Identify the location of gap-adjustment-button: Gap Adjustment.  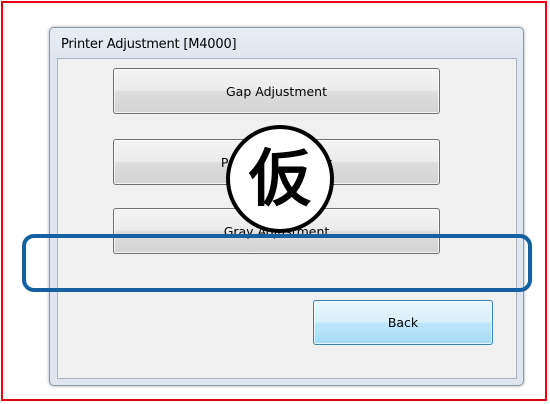
(276, 91).